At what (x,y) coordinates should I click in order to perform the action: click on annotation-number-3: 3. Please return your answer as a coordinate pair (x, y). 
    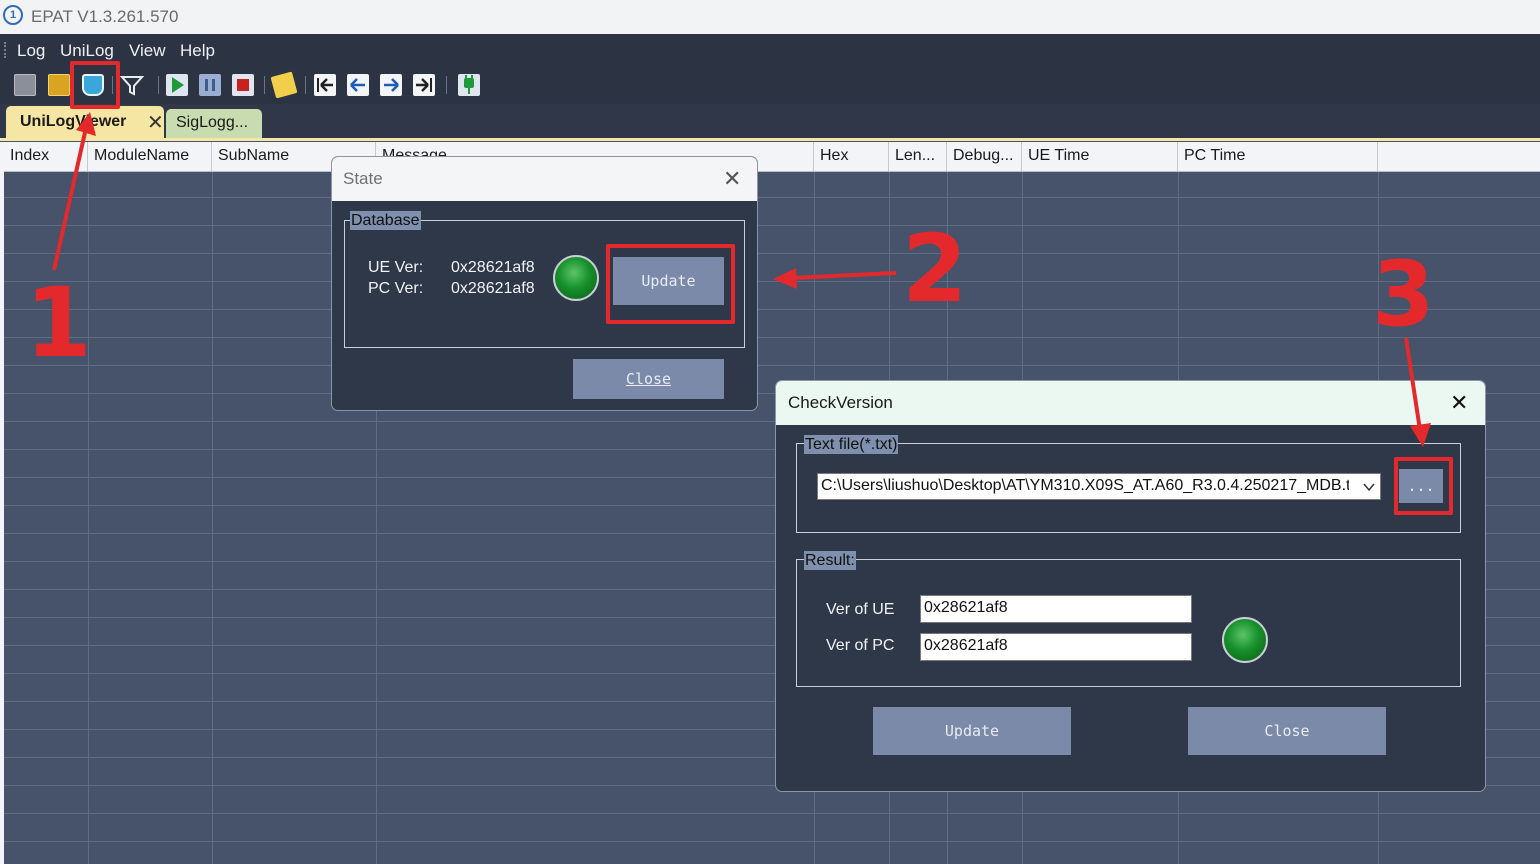
    Looking at the image, I should click on (1403, 294).